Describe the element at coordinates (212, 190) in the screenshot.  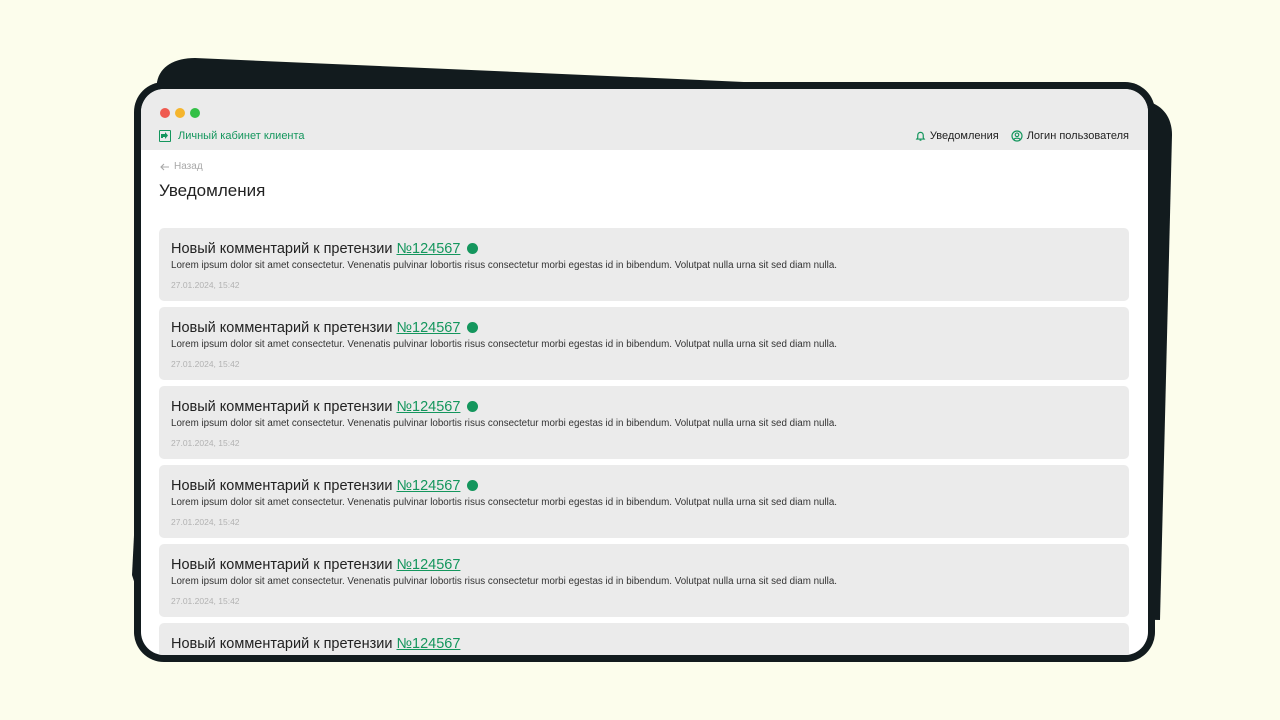
I see `page-title: Уведомления` at that location.